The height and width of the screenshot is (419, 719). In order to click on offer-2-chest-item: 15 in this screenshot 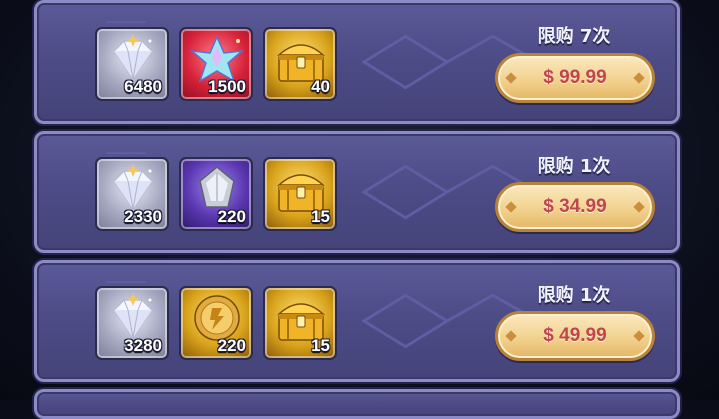, I will do `click(300, 194)`.